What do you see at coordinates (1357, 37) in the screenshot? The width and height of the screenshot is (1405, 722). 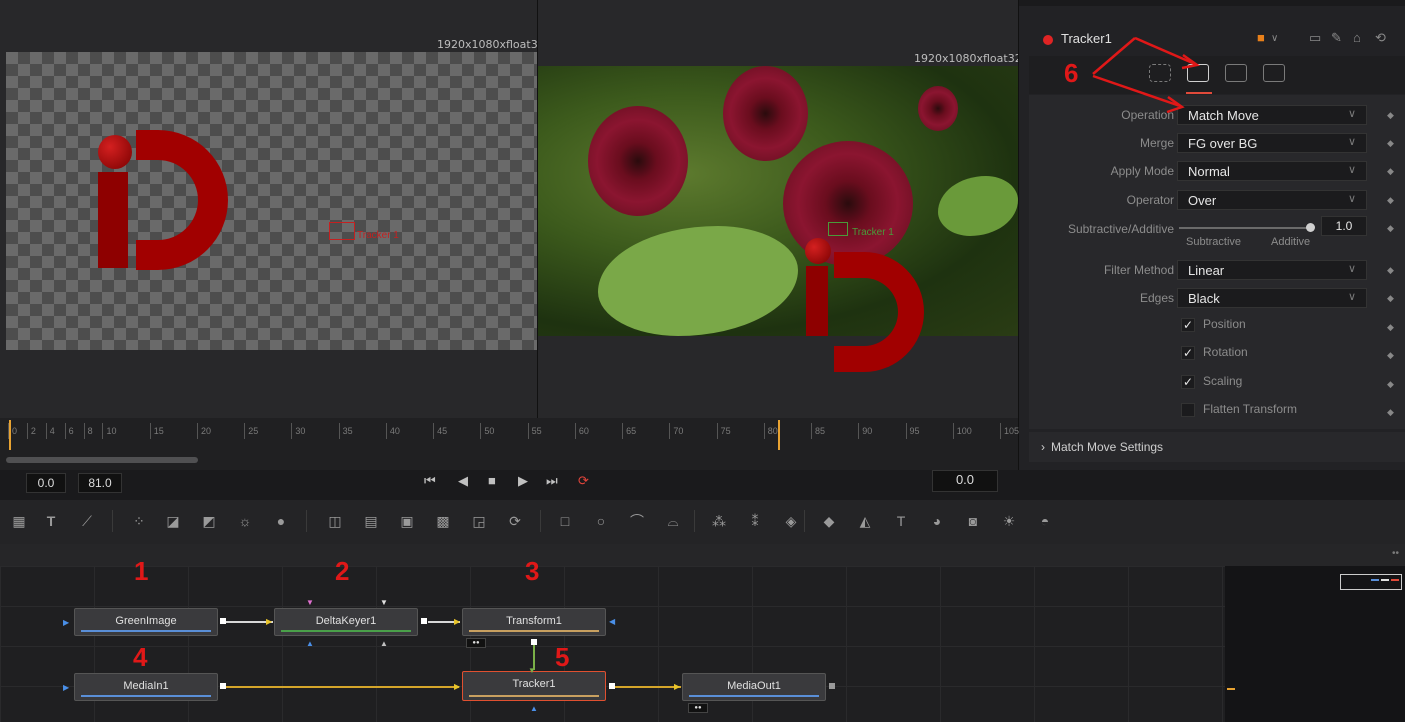 I see `lock-icon: ⌂` at bounding box center [1357, 37].